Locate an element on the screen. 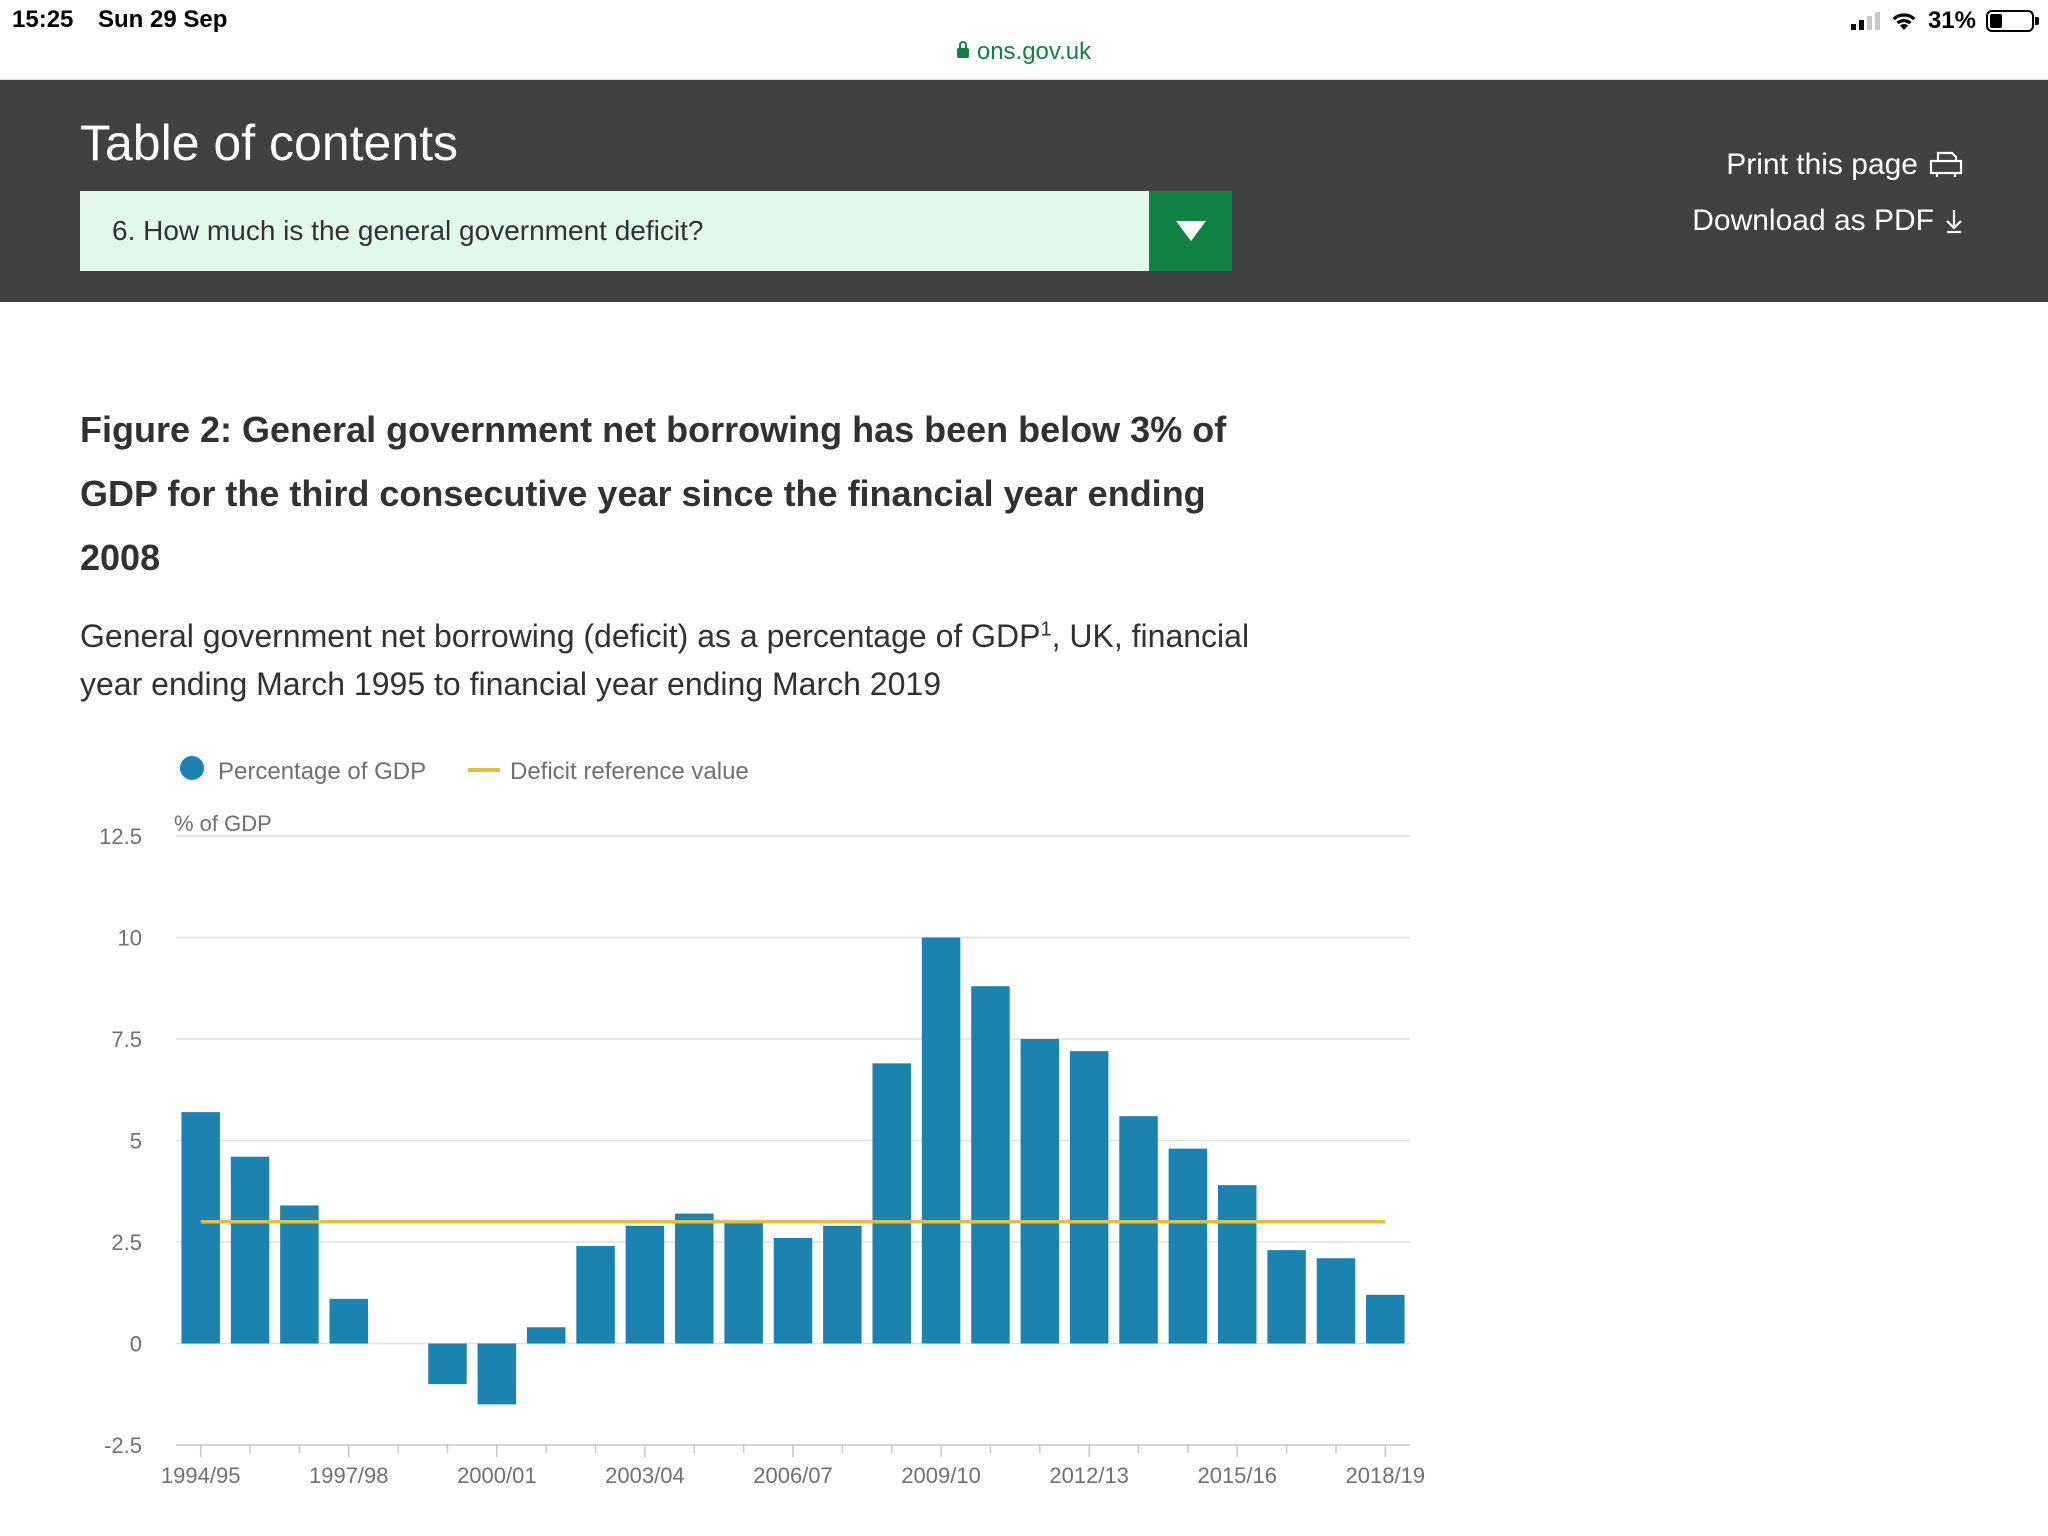 The width and height of the screenshot is (2048, 1536). triangle-down-icon is located at coordinates (1190, 231).